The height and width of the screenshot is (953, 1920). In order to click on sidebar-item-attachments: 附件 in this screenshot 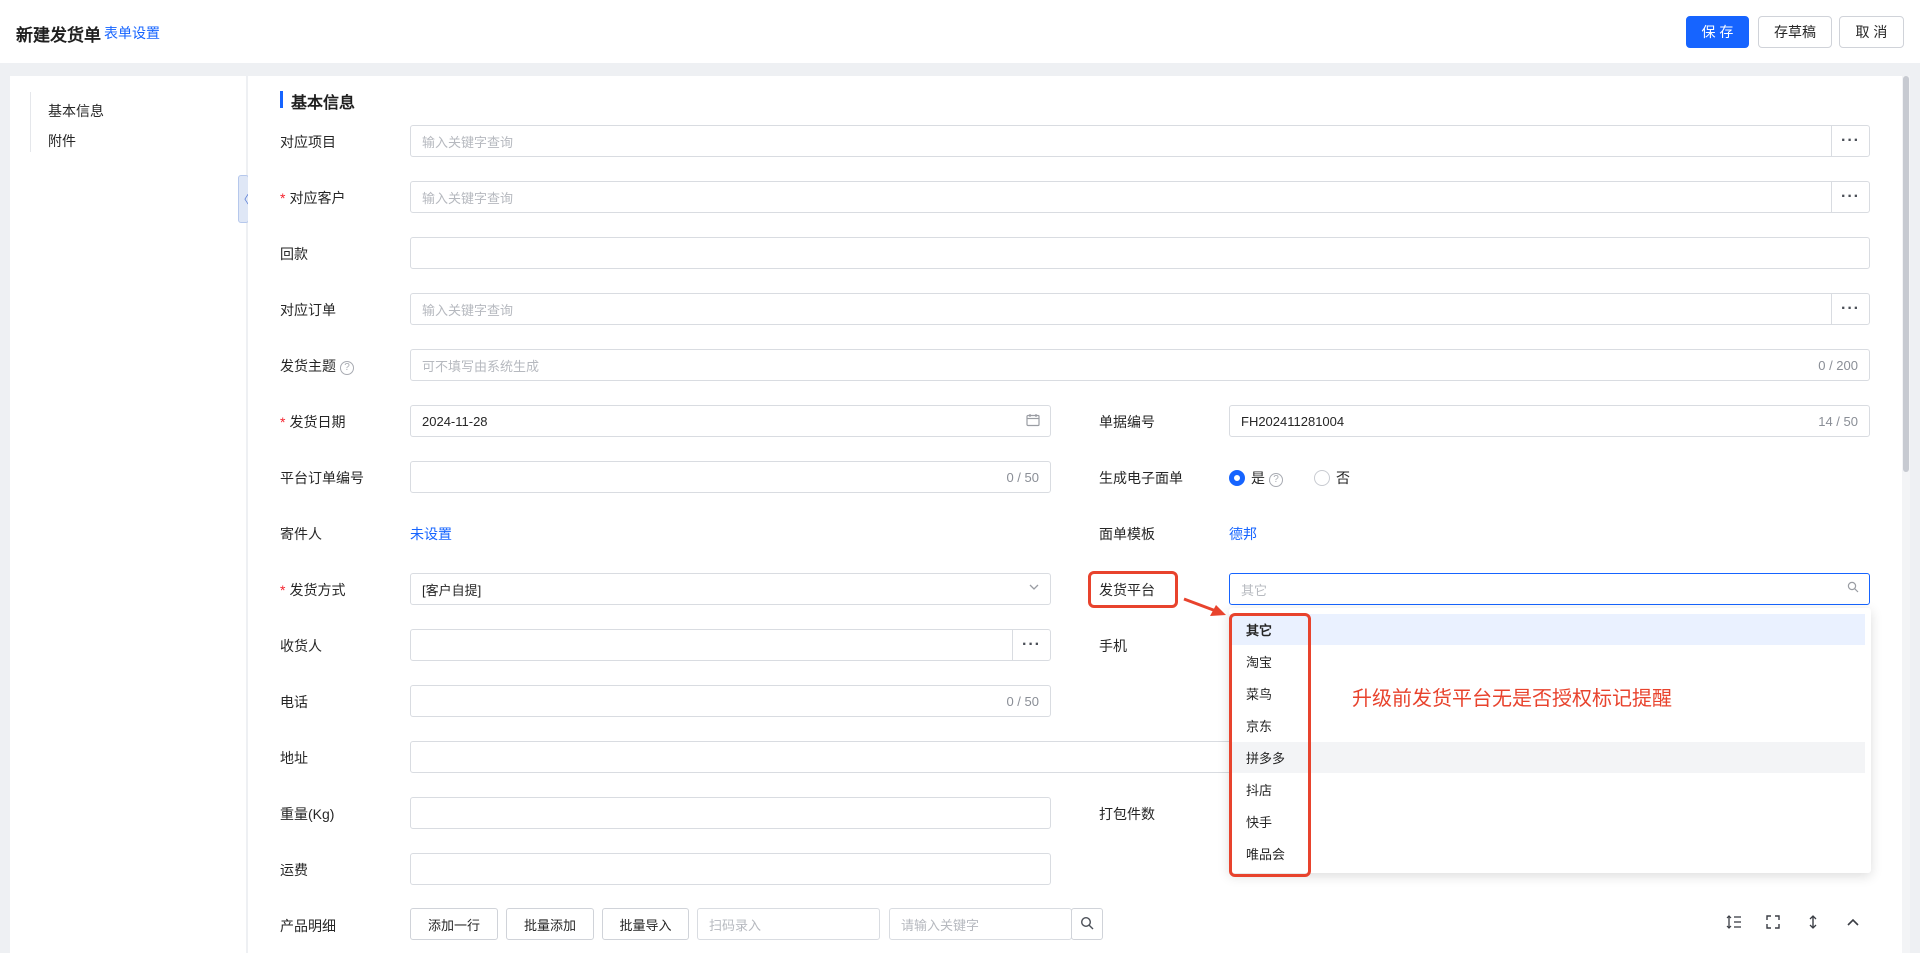, I will do `click(62, 141)`.